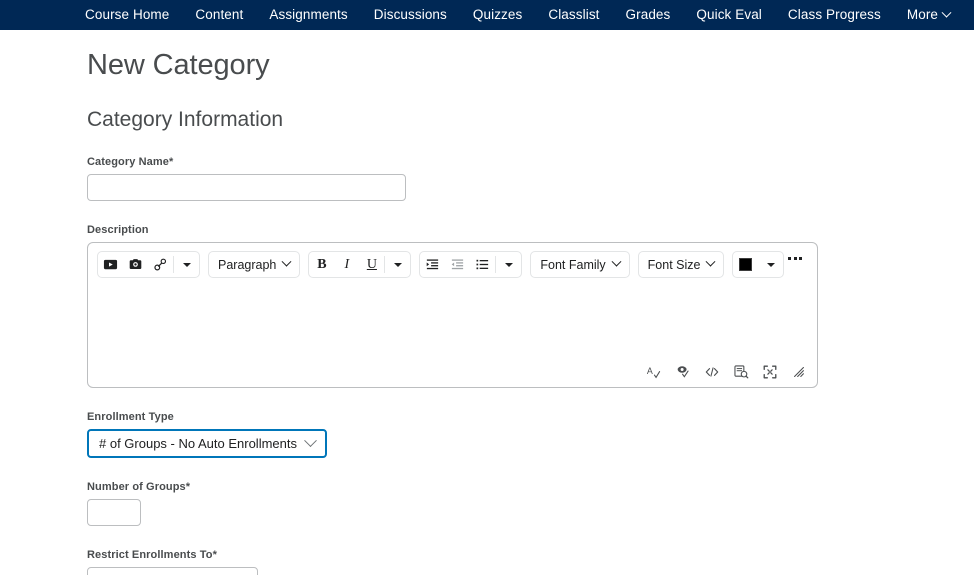 The height and width of the screenshot is (575, 974). I want to click on toolbar-group-color, so click(758, 264).